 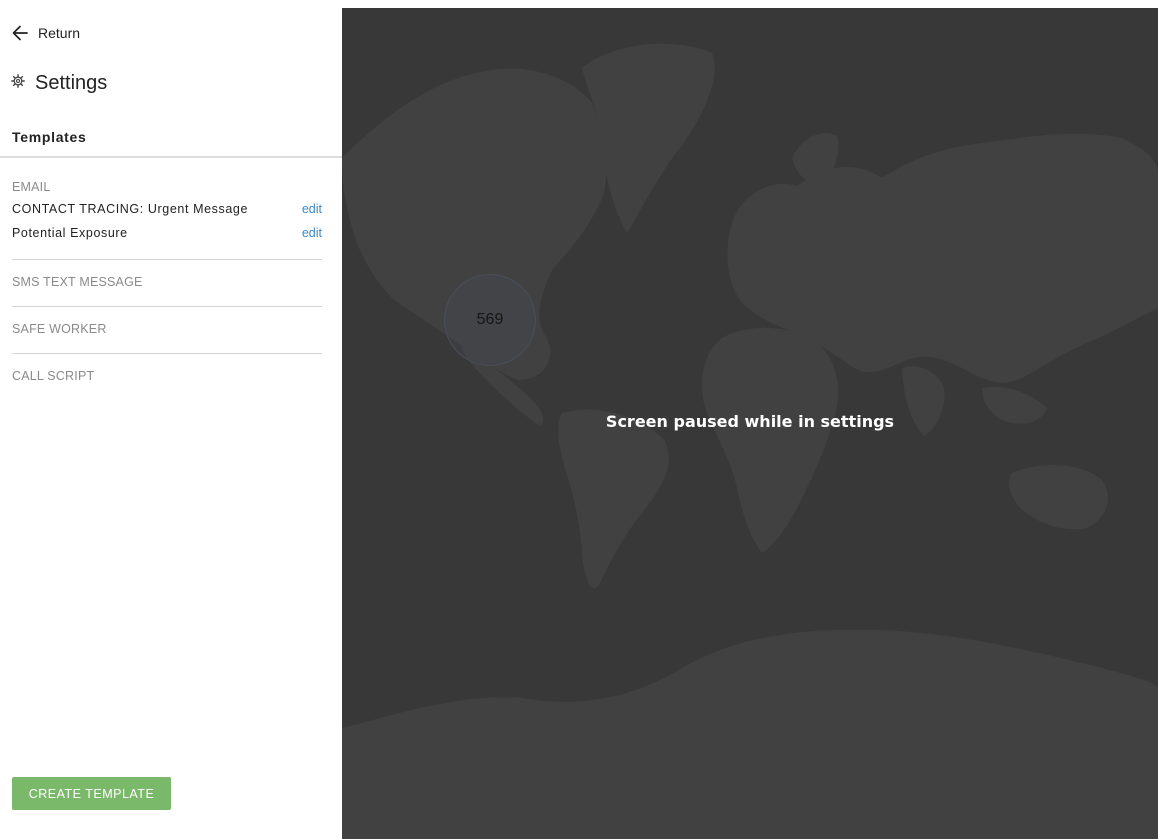 I want to click on australia-shape, so click(x=1058, y=497).